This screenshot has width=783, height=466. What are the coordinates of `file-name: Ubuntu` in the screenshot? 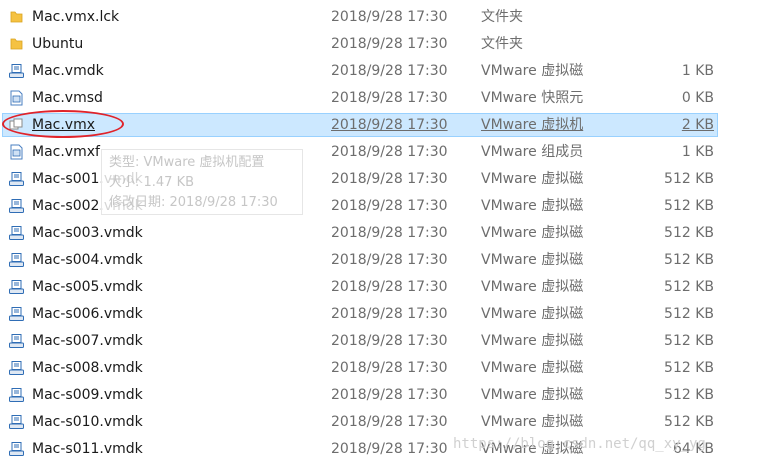 It's located at (58, 44).